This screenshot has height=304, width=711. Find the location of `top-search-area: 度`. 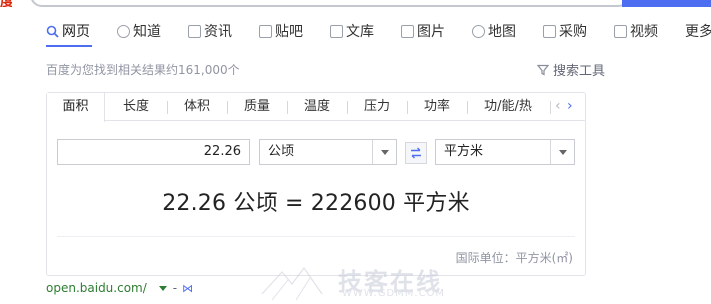

top-search-area: 度 is located at coordinates (355, 4).